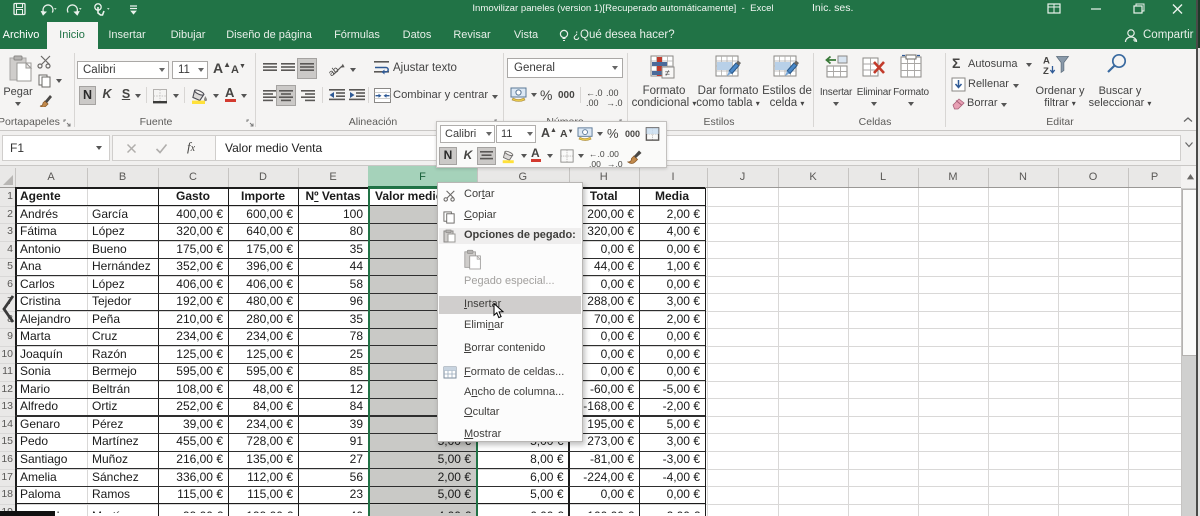  Describe the element at coordinates (1046, 70) in the screenshot. I see `svg-text: Z` at that location.